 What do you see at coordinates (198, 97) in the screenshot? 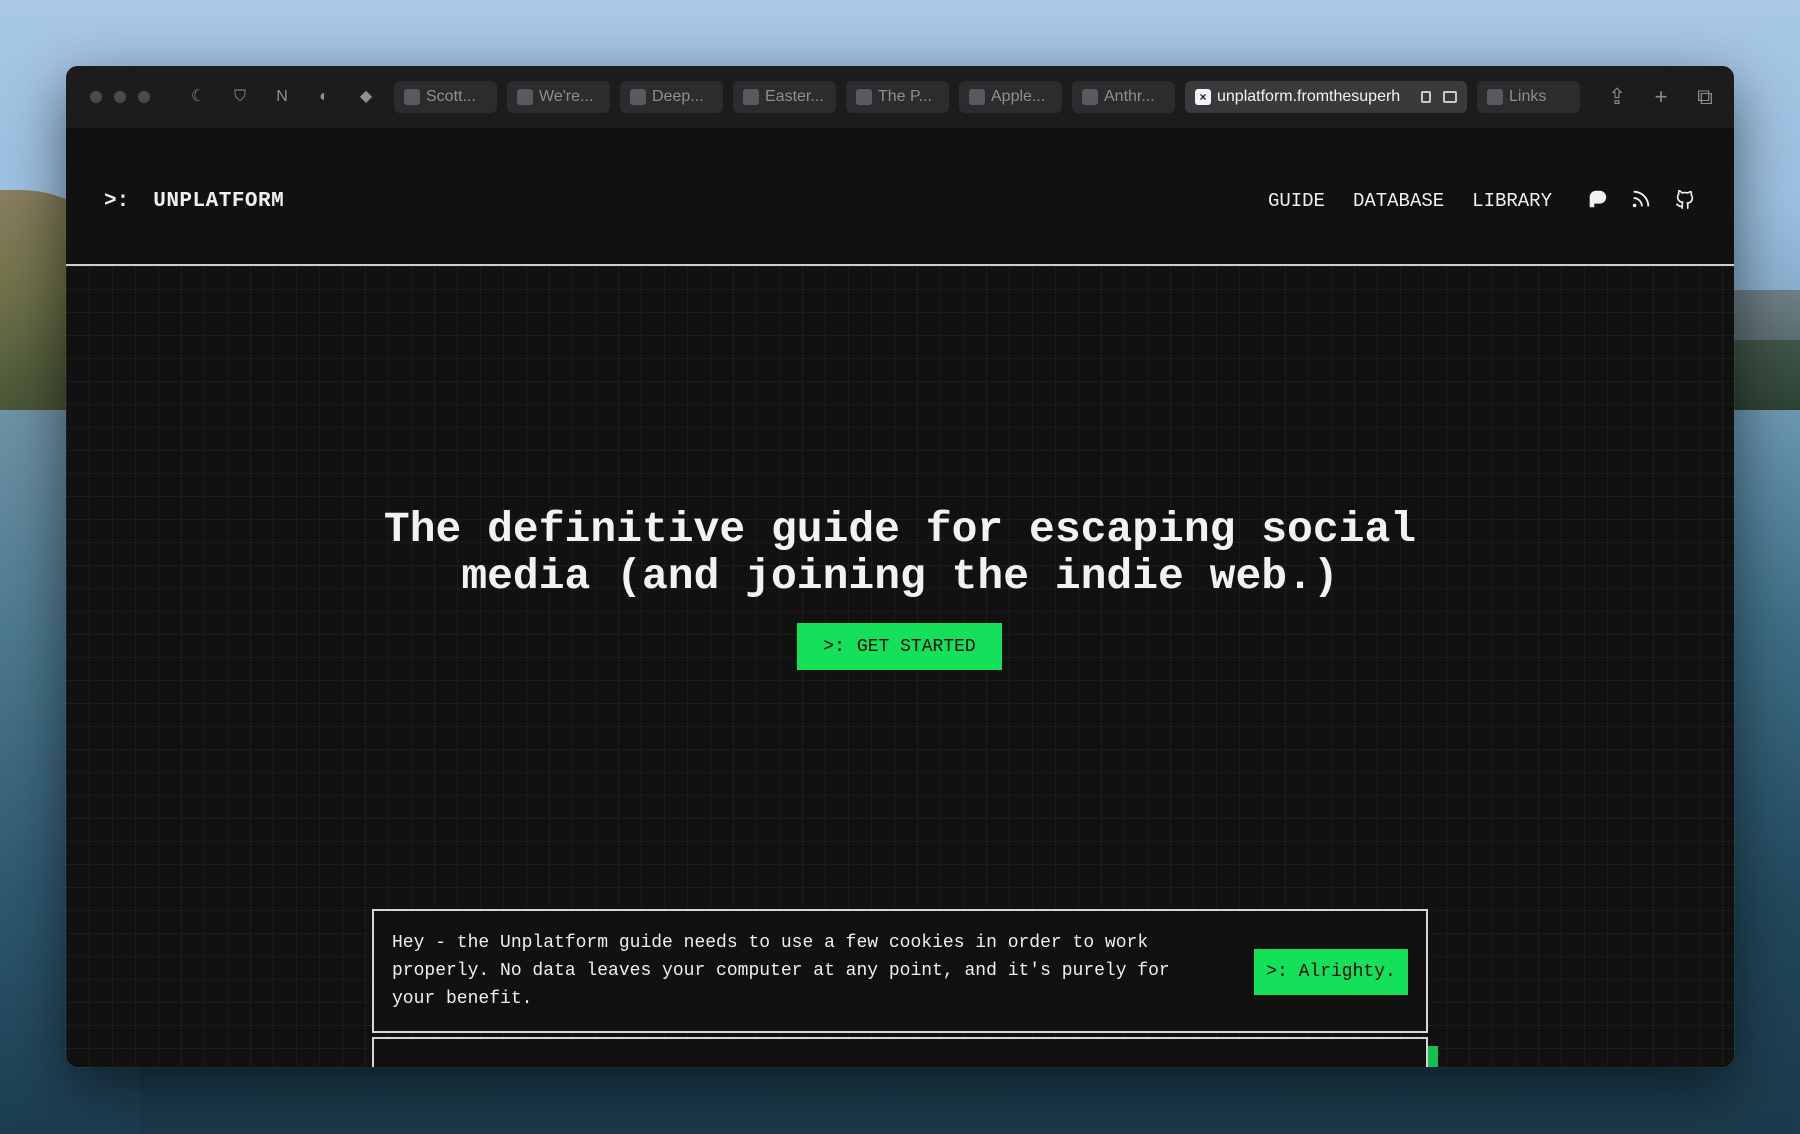
I see `moon-icon: ☾` at bounding box center [198, 97].